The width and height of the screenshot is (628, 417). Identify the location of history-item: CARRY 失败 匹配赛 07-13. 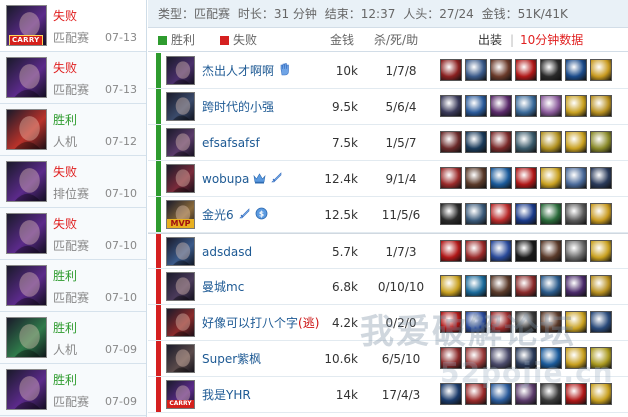
(73, 26).